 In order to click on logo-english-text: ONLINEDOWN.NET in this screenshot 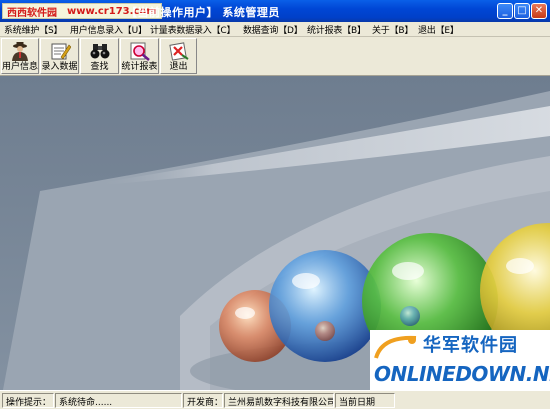, I will do `click(462, 374)`.